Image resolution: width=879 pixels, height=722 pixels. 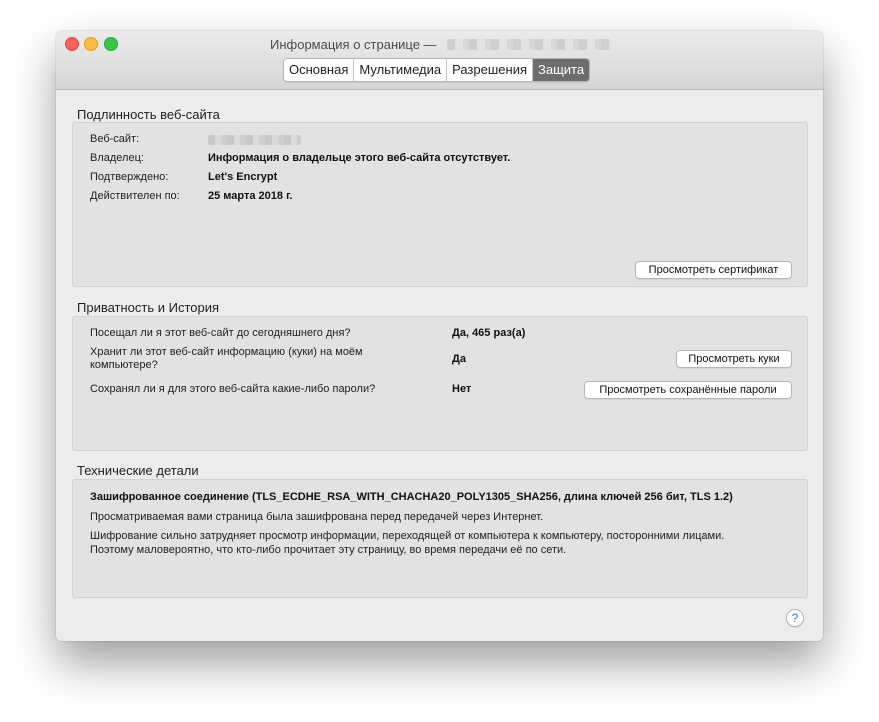 What do you see at coordinates (353, 44) in the screenshot?
I see `window-title: Информация о странице —` at bounding box center [353, 44].